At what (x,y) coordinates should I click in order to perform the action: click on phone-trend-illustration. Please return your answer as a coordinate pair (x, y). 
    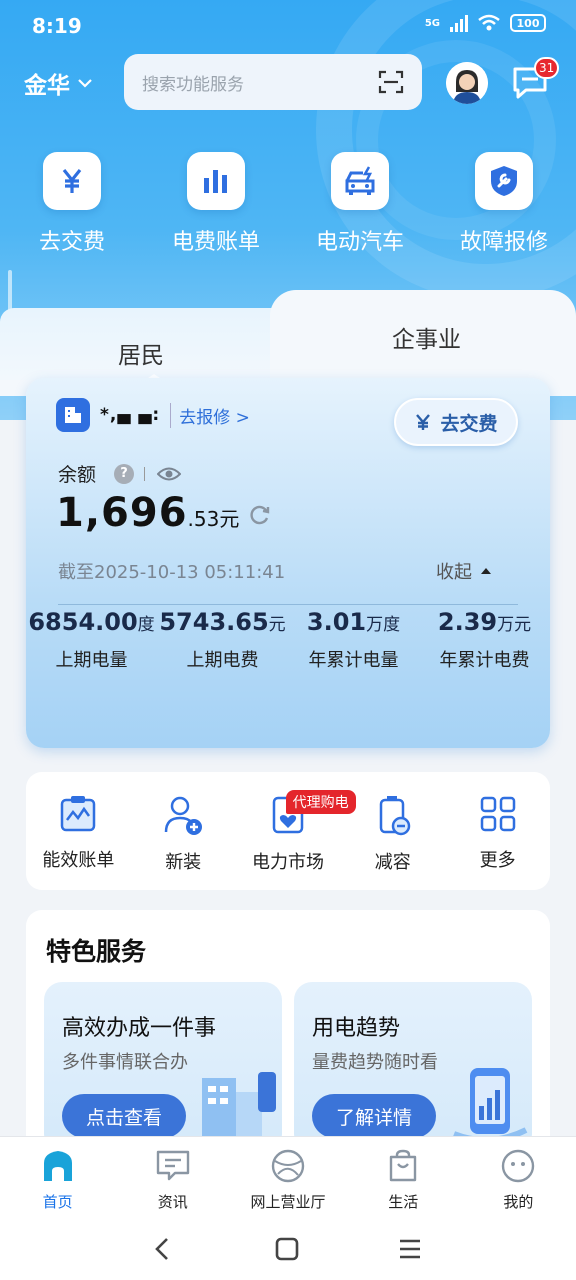
    Looking at the image, I should click on (490, 1106).